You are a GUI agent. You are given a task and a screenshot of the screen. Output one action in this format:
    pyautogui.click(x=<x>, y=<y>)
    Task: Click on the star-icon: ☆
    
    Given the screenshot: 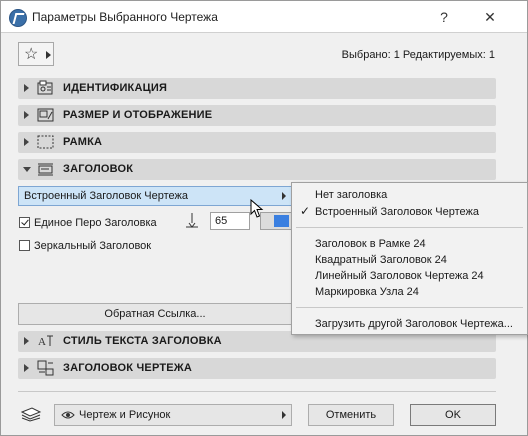 What is the action you would take?
    pyautogui.click(x=31, y=54)
    